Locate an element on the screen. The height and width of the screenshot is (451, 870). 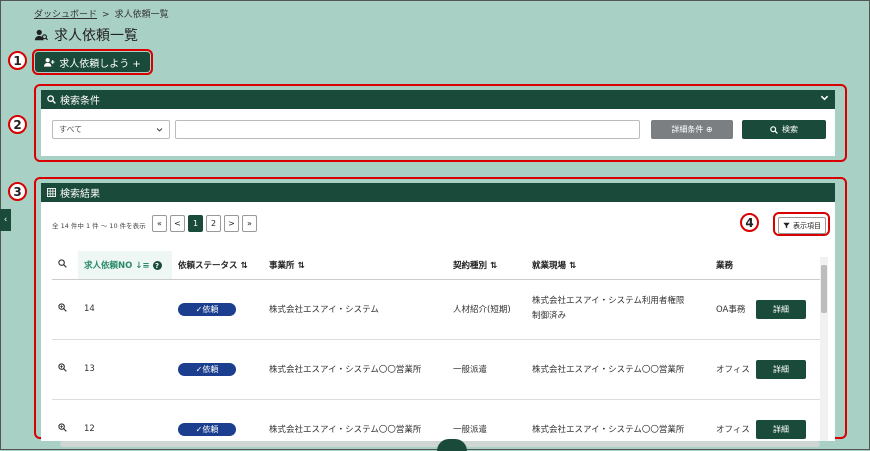
scroll-top-button is located at coordinates (452, 445).